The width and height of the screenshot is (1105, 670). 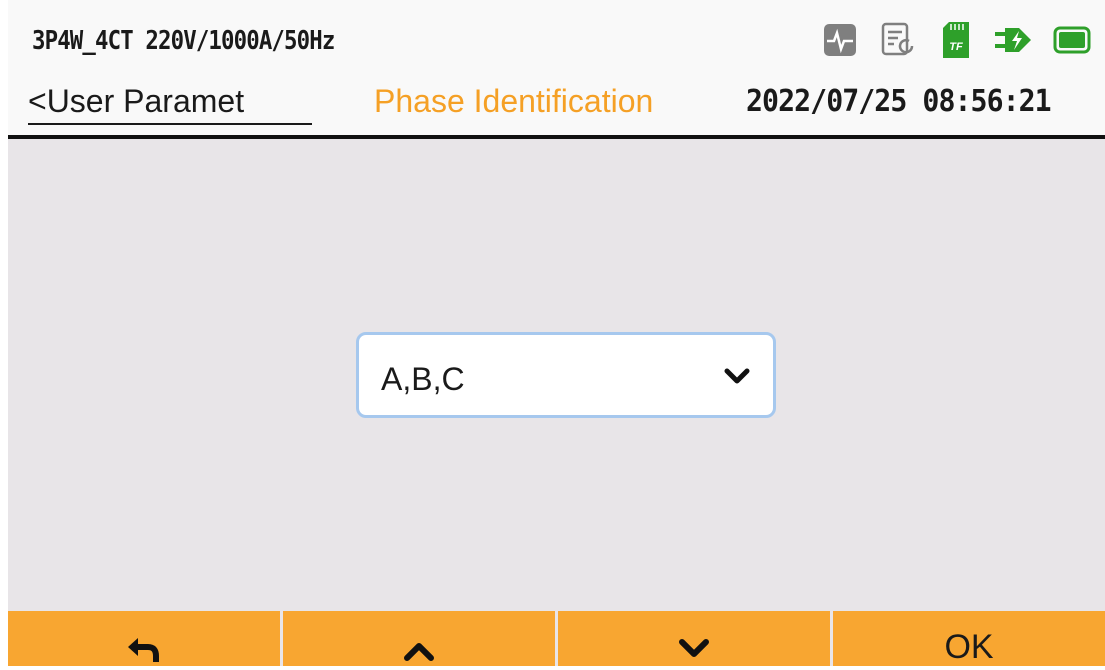 What do you see at coordinates (899, 101) in the screenshot?
I see `datetime: 2022/07/25 08:56:21` at bounding box center [899, 101].